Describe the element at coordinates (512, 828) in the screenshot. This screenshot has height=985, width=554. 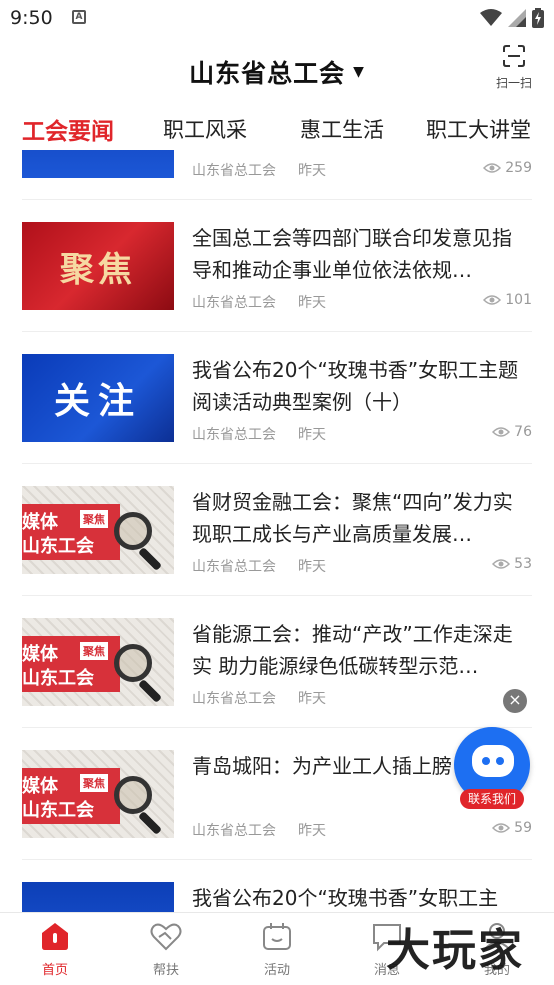
I see `article-views: 59` at that location.